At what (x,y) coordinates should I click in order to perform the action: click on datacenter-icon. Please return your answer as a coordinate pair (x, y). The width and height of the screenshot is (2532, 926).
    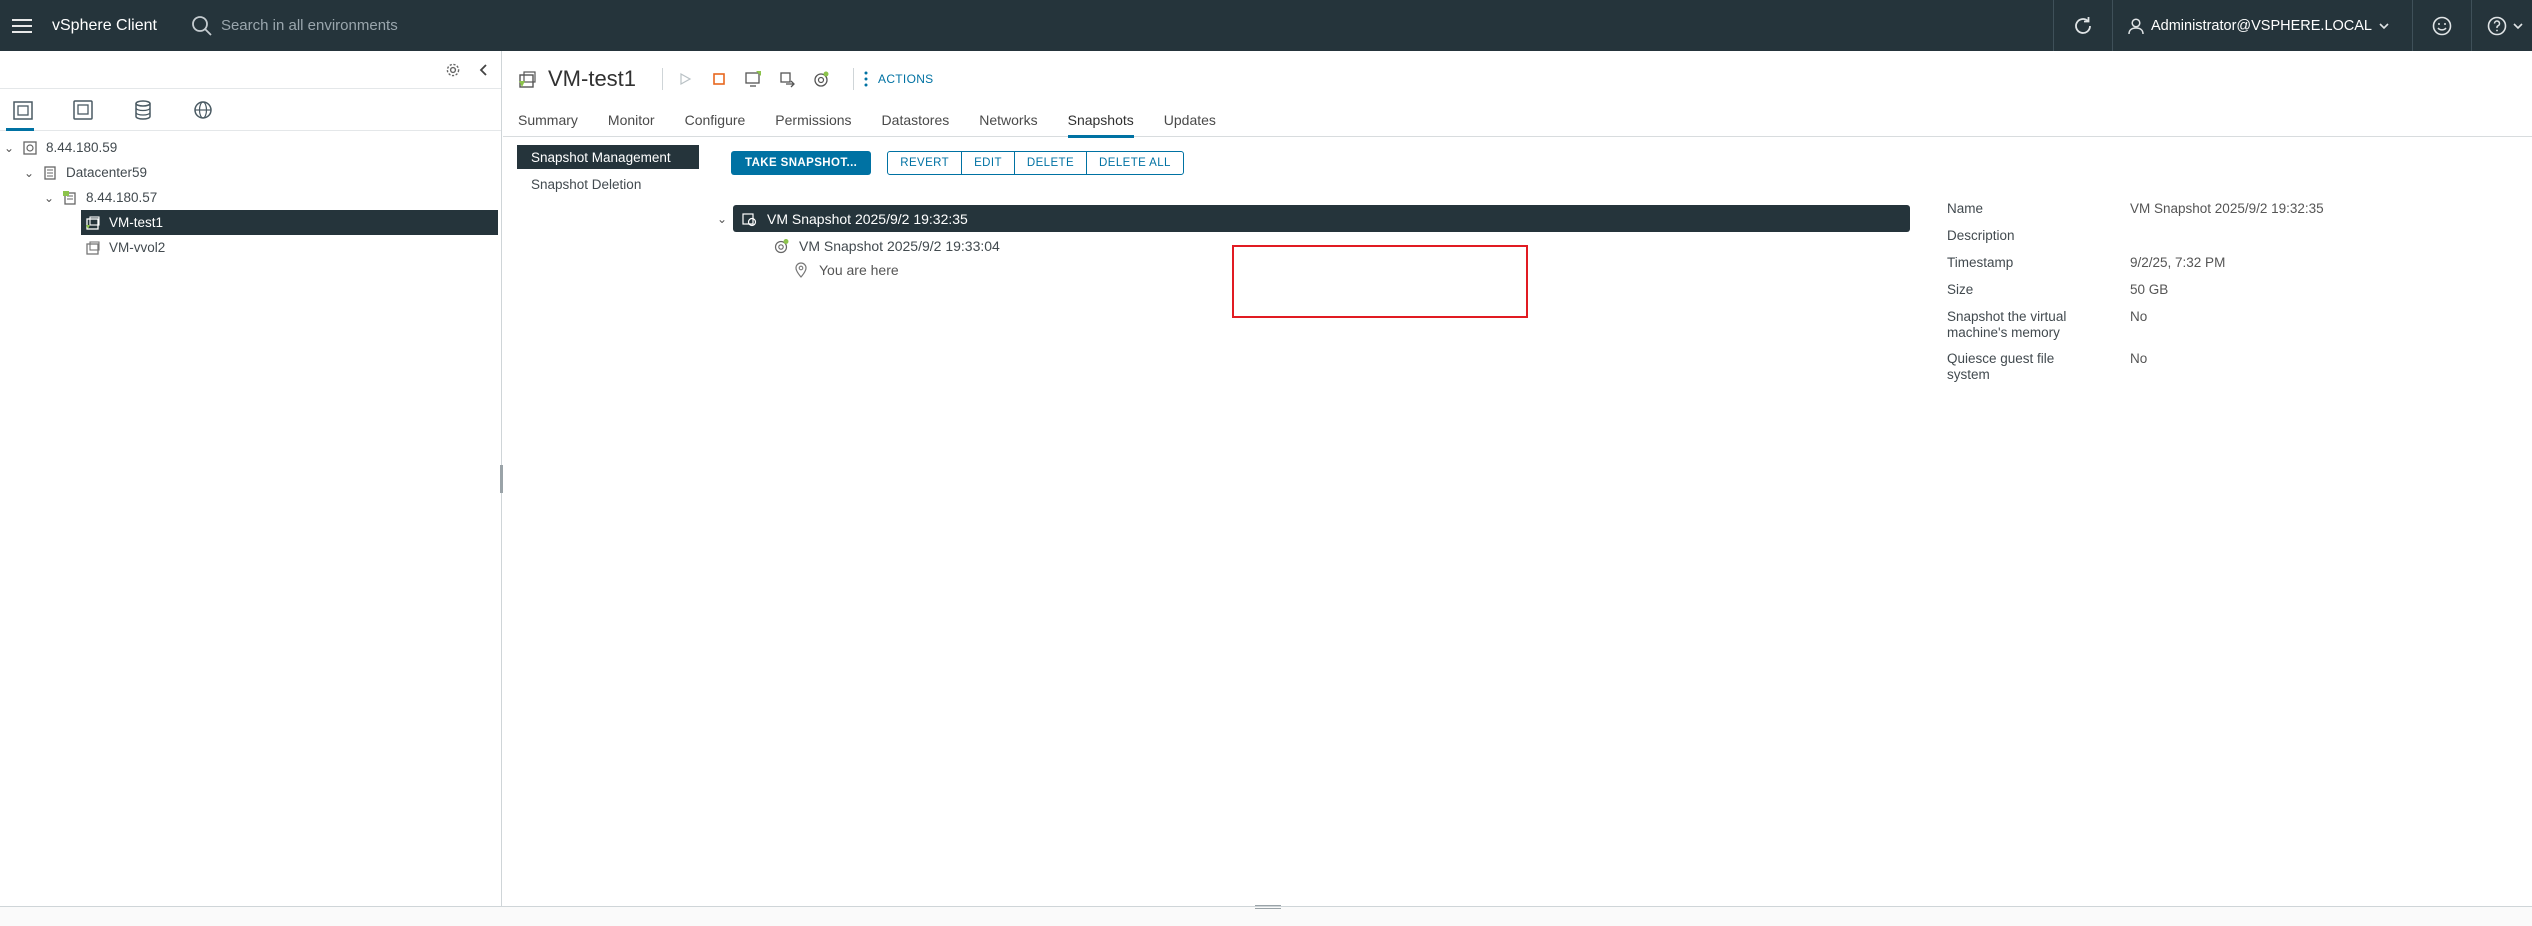
    Looking at the image, I should click on (50, 173).